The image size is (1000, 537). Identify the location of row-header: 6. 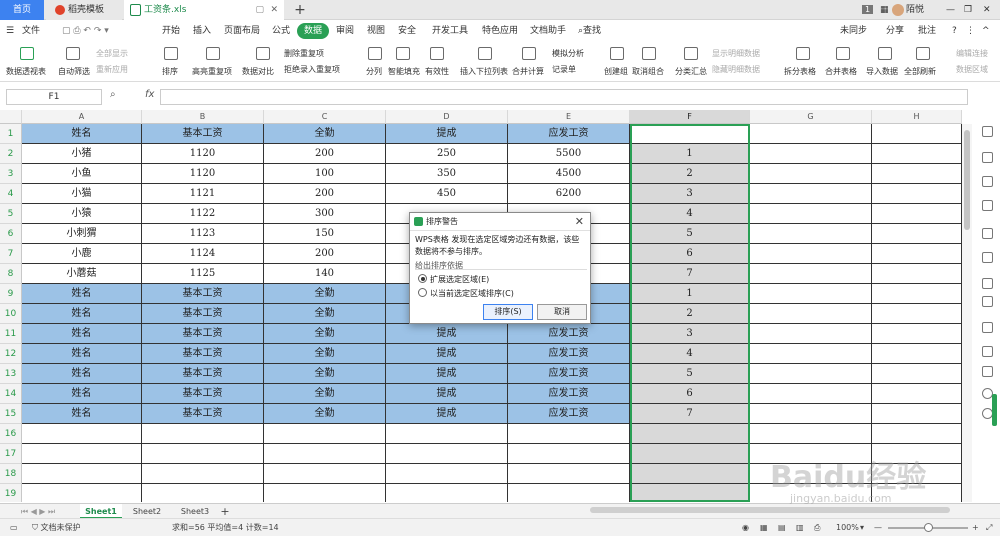
(11, 234).